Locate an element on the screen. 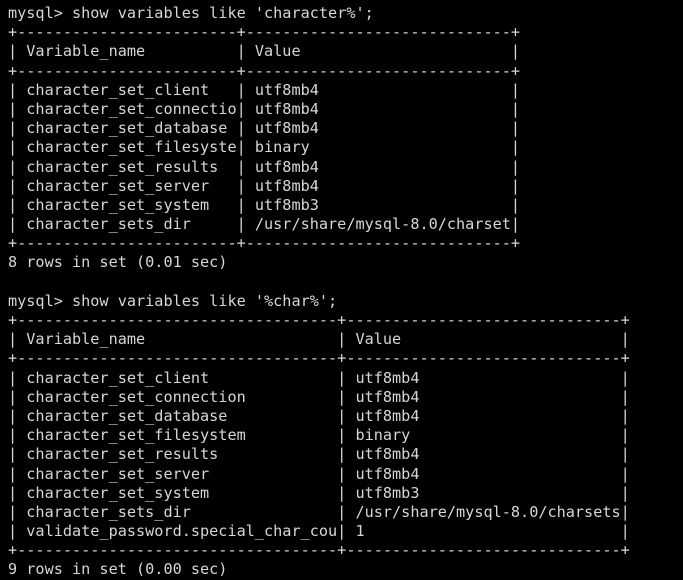 The width and height of the screenshot is (683, 580). result-status-2: 9 rows in set (0.00 sec) is located at coordinates (118, 569).